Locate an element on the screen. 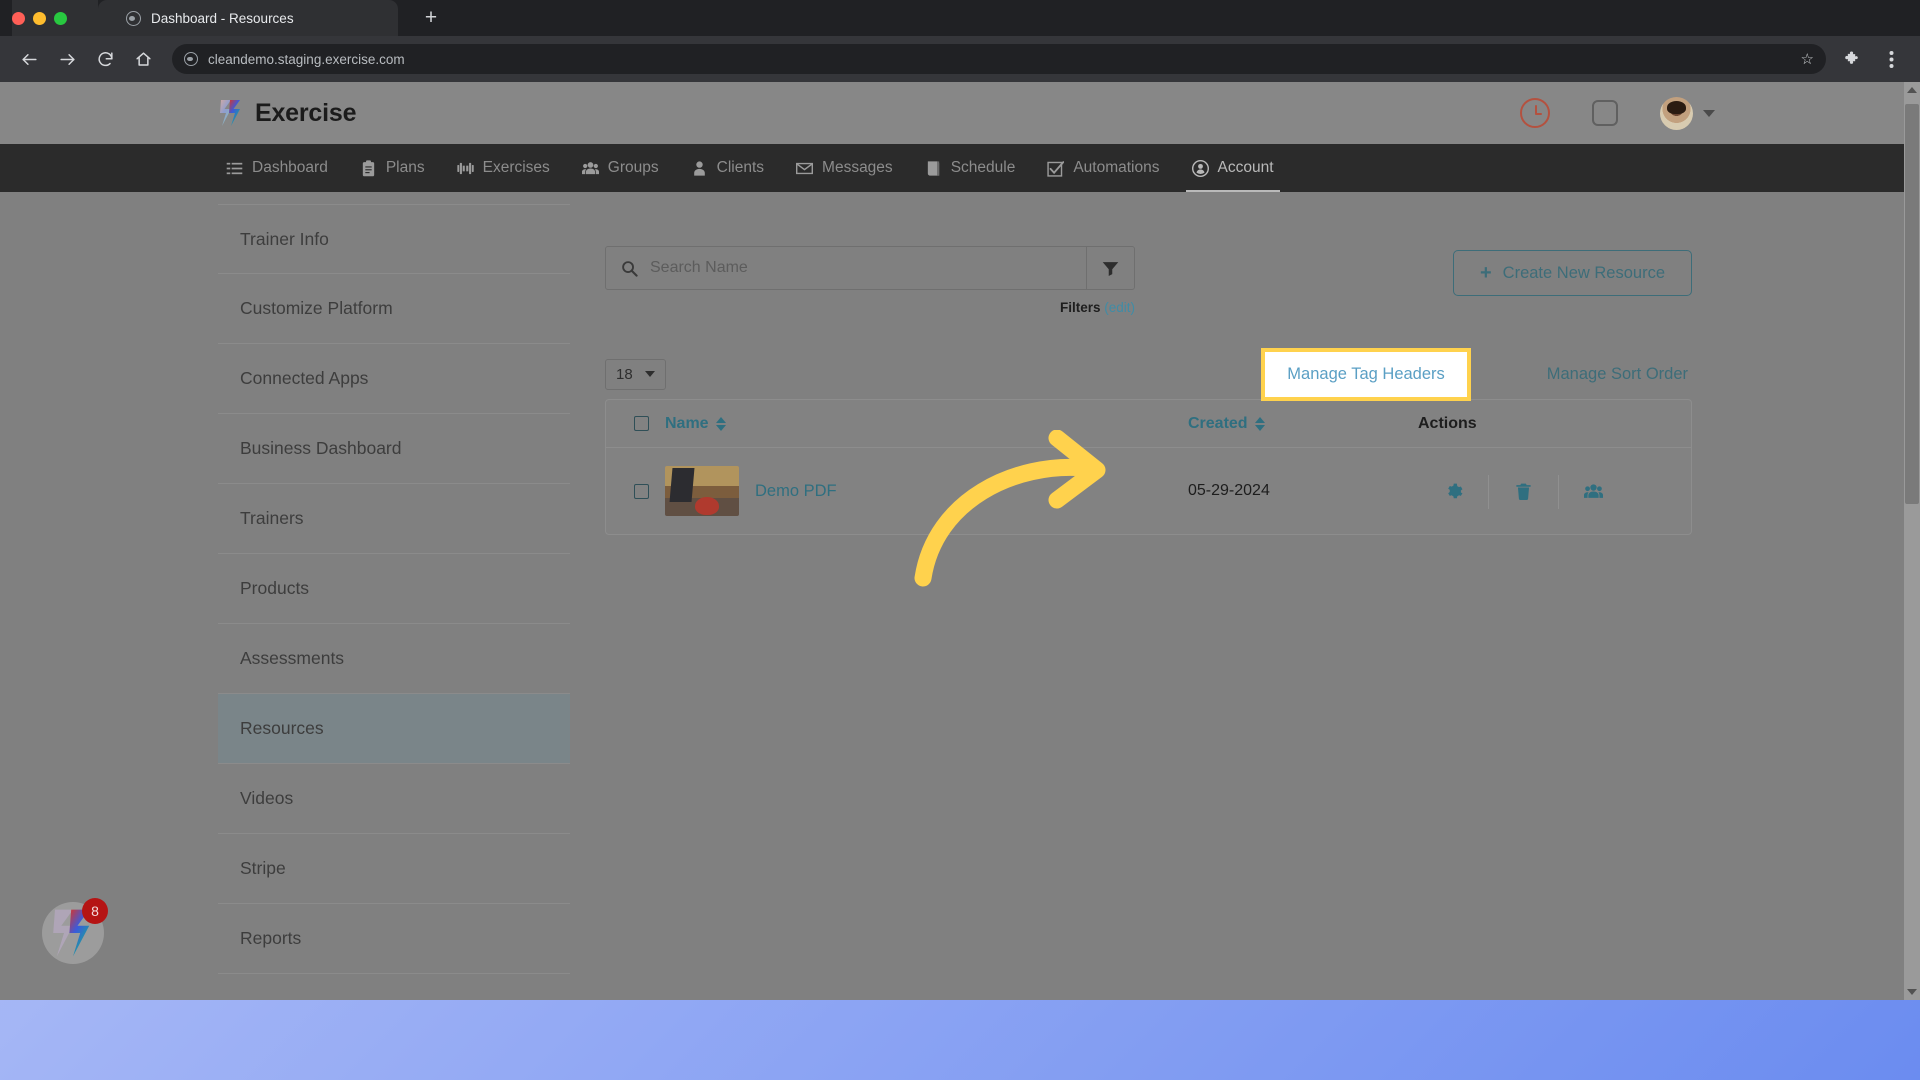 This screenshot has width=1920, height=1080. sidebar-item-videos: Videos is located at coordinates (394, 799).